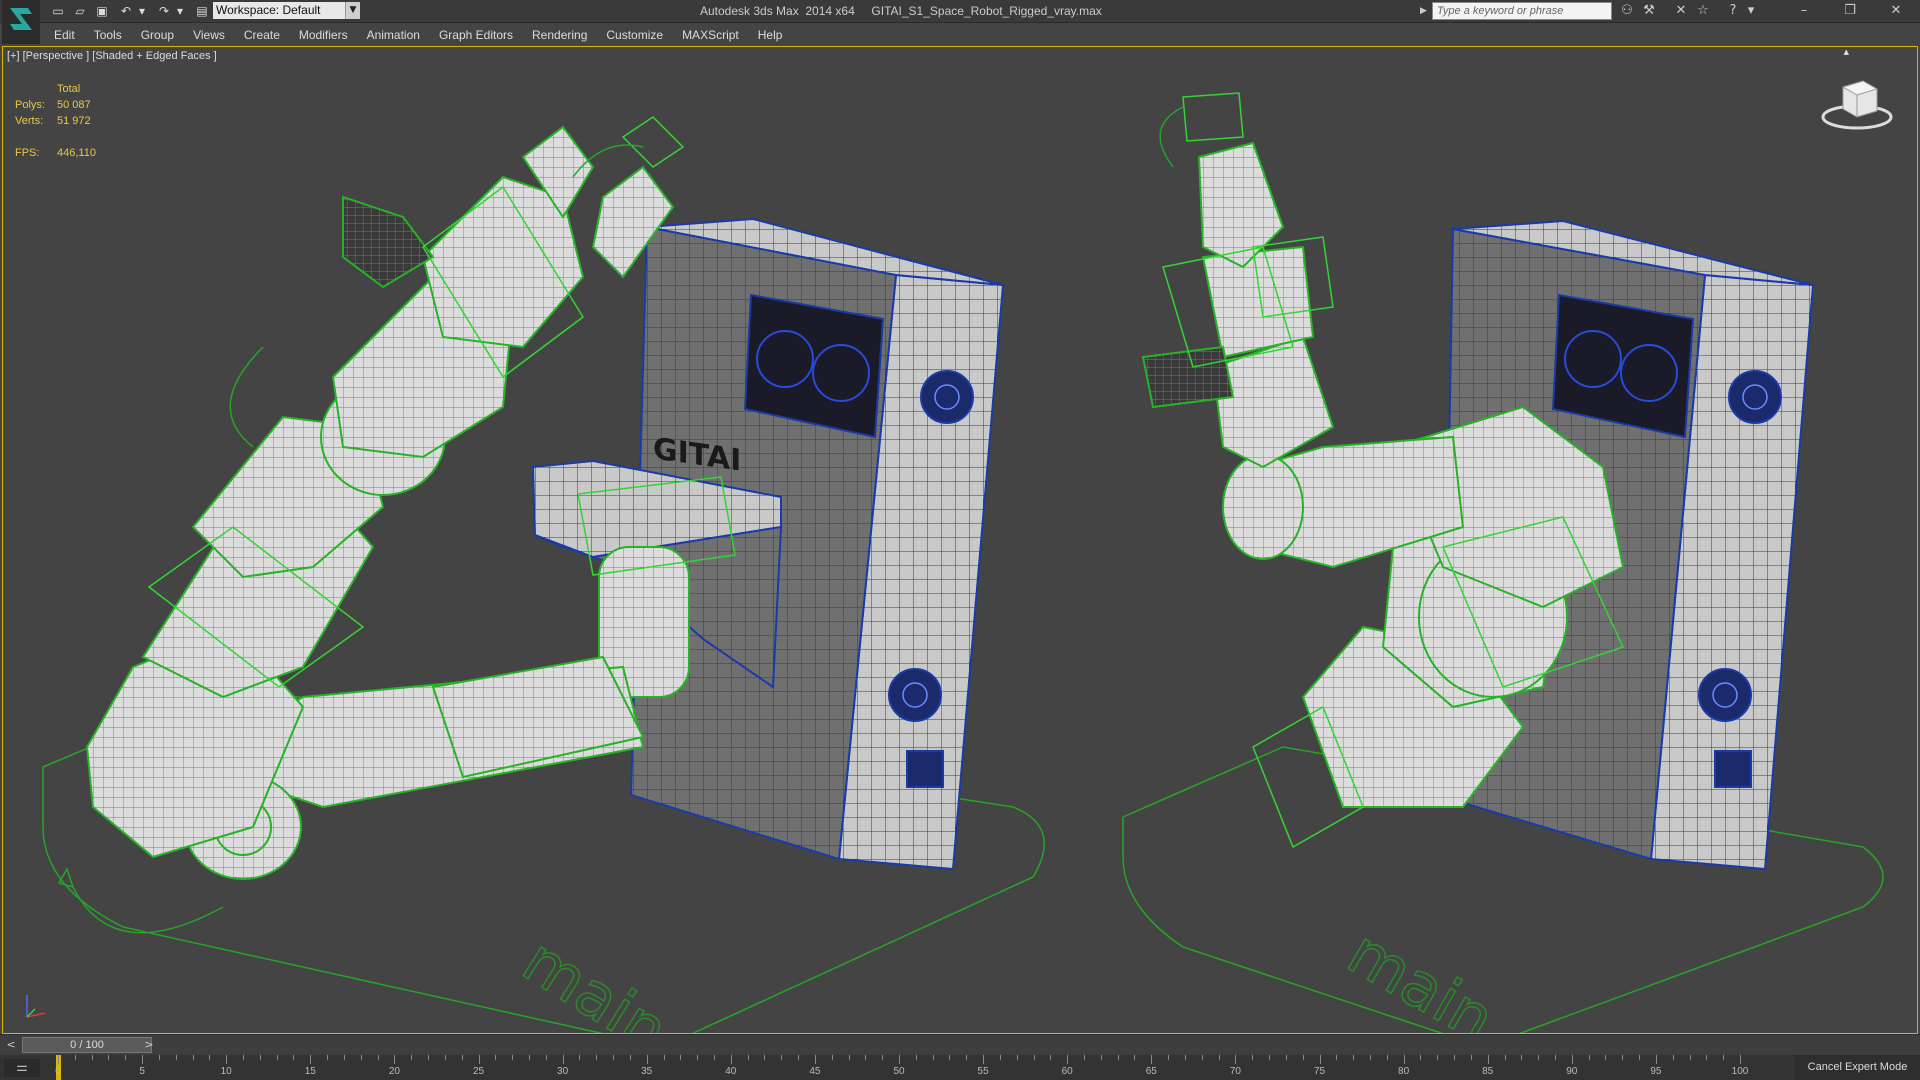  I want to click on redo-icon: ↷, so click(164, 11).